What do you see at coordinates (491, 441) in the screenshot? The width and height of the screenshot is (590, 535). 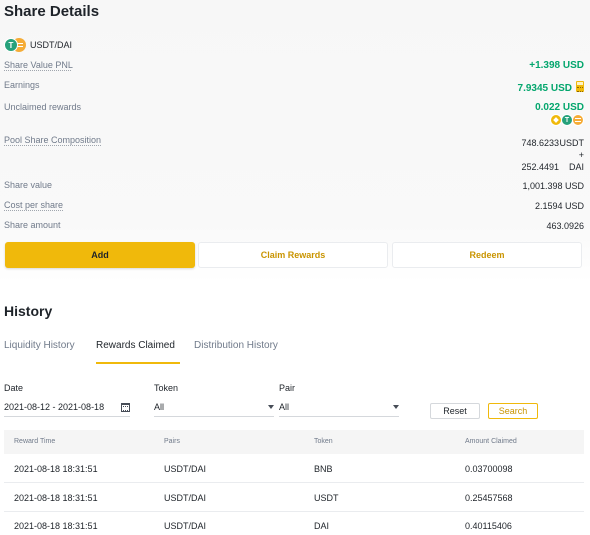 I see `column-header-amount-claimed: Amount Claimed` at bounding box center [491, 441].